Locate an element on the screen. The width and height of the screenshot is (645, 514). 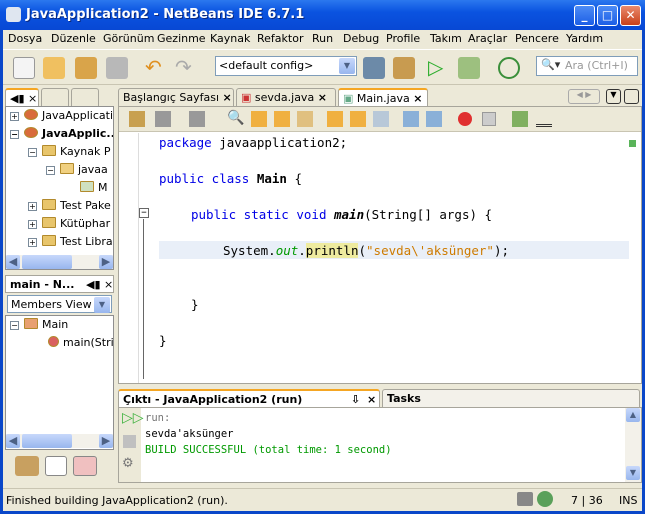
toggle-highlight-icon is located at coordinates (305, 119).